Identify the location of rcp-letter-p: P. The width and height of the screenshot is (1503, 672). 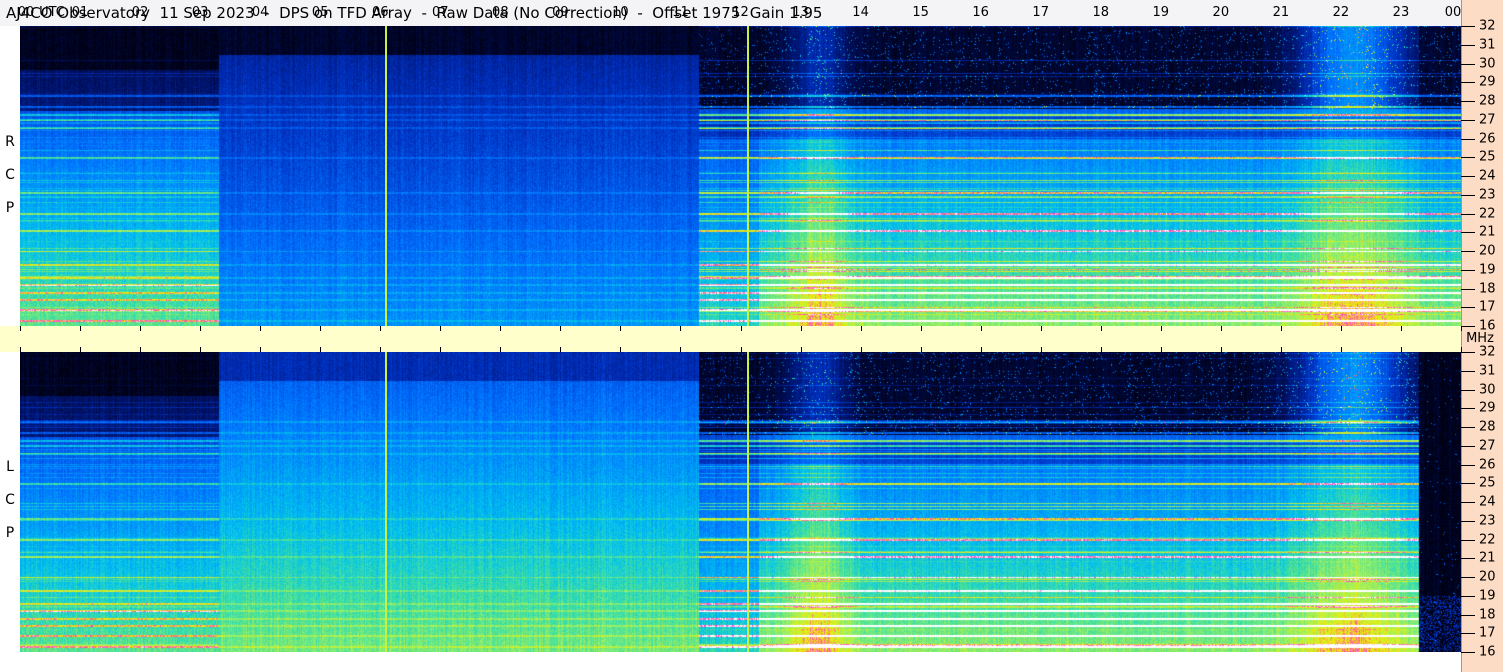
(10, 208).